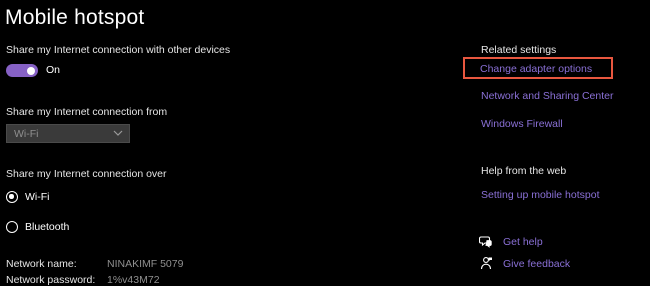 The width and height of the screenshot is (650, 286). What do you see at coordinates (536, 264) in the screenshot?
I see `give-feedback-link: Give feedback` at bounding box center [536, 264].